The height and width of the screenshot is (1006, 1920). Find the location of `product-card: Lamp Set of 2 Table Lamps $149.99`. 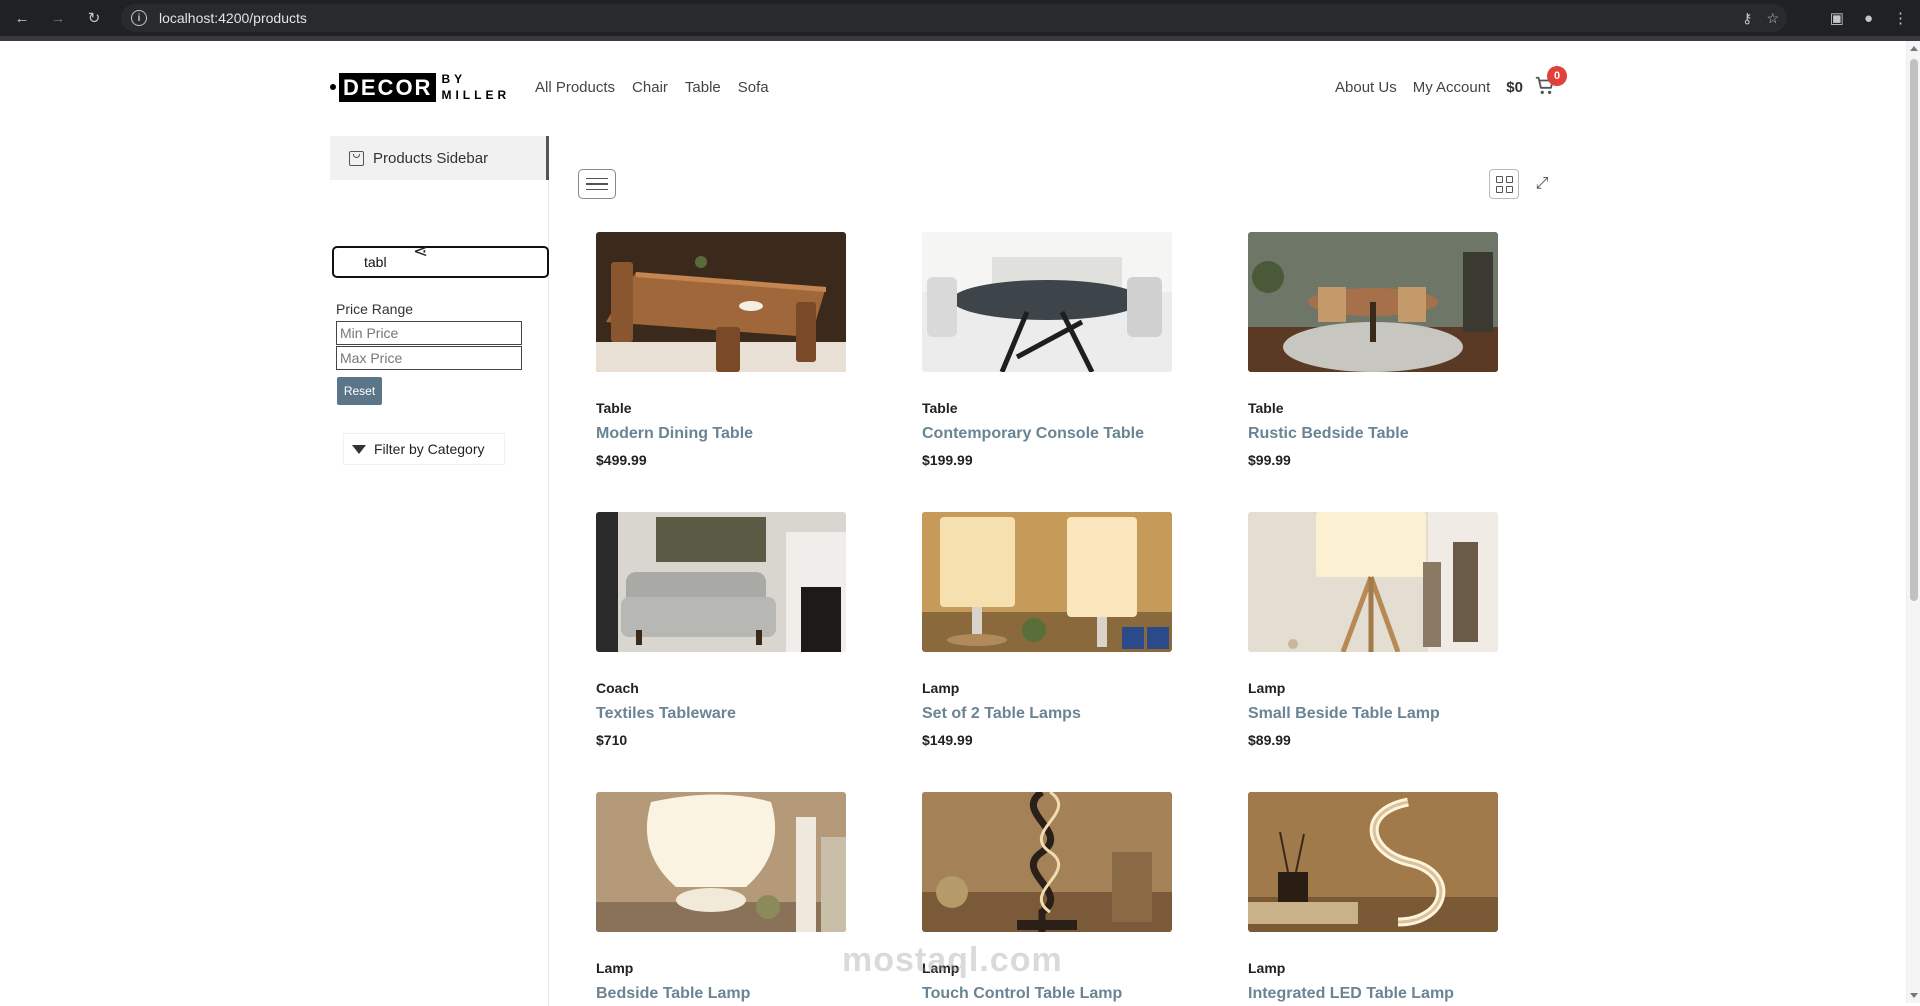

product-card: Lamp Set of 2 Table Lamps $149.99 is located at coordinates (1047, 630).